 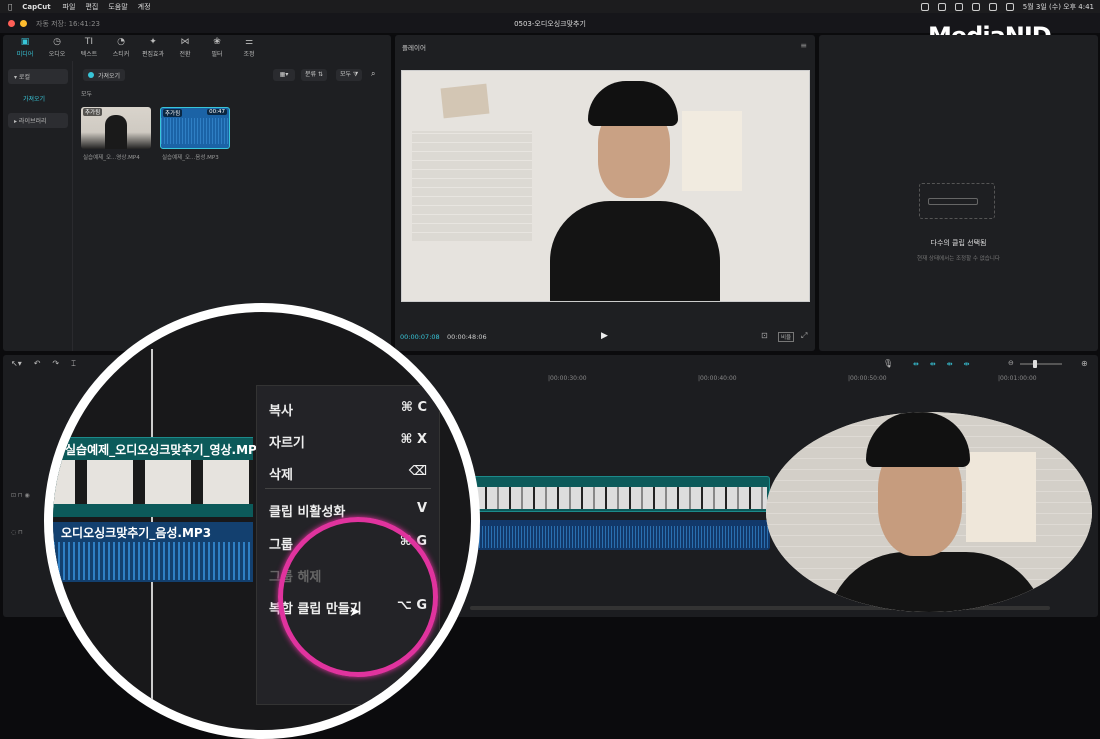 What do you see at coordinates (25, 42) in the screenshot?
I see `media-icon: ▣` at bounding box center [25, 42].